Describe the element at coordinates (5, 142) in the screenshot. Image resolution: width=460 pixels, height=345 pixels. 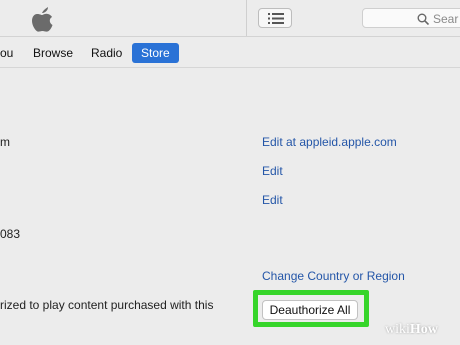
I see `apple-id-label: m` at that location.